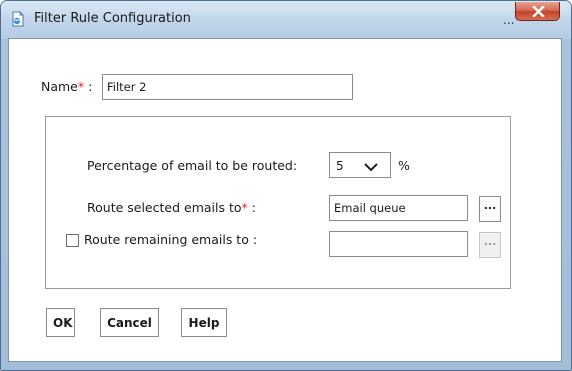 The width and height of the screenshot is (572, 371). I want to click on cancel-button: Cancel, so click(129, 322).